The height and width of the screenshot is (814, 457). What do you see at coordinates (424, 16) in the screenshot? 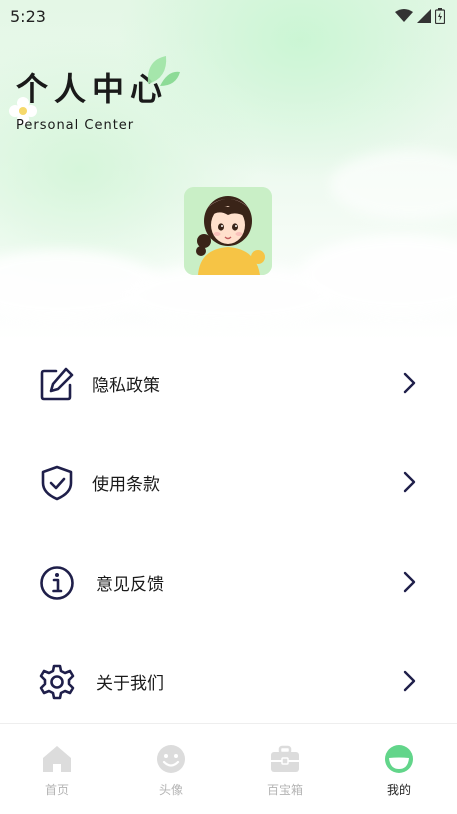
I see `signal-icon` at bounding box center [424, 16].